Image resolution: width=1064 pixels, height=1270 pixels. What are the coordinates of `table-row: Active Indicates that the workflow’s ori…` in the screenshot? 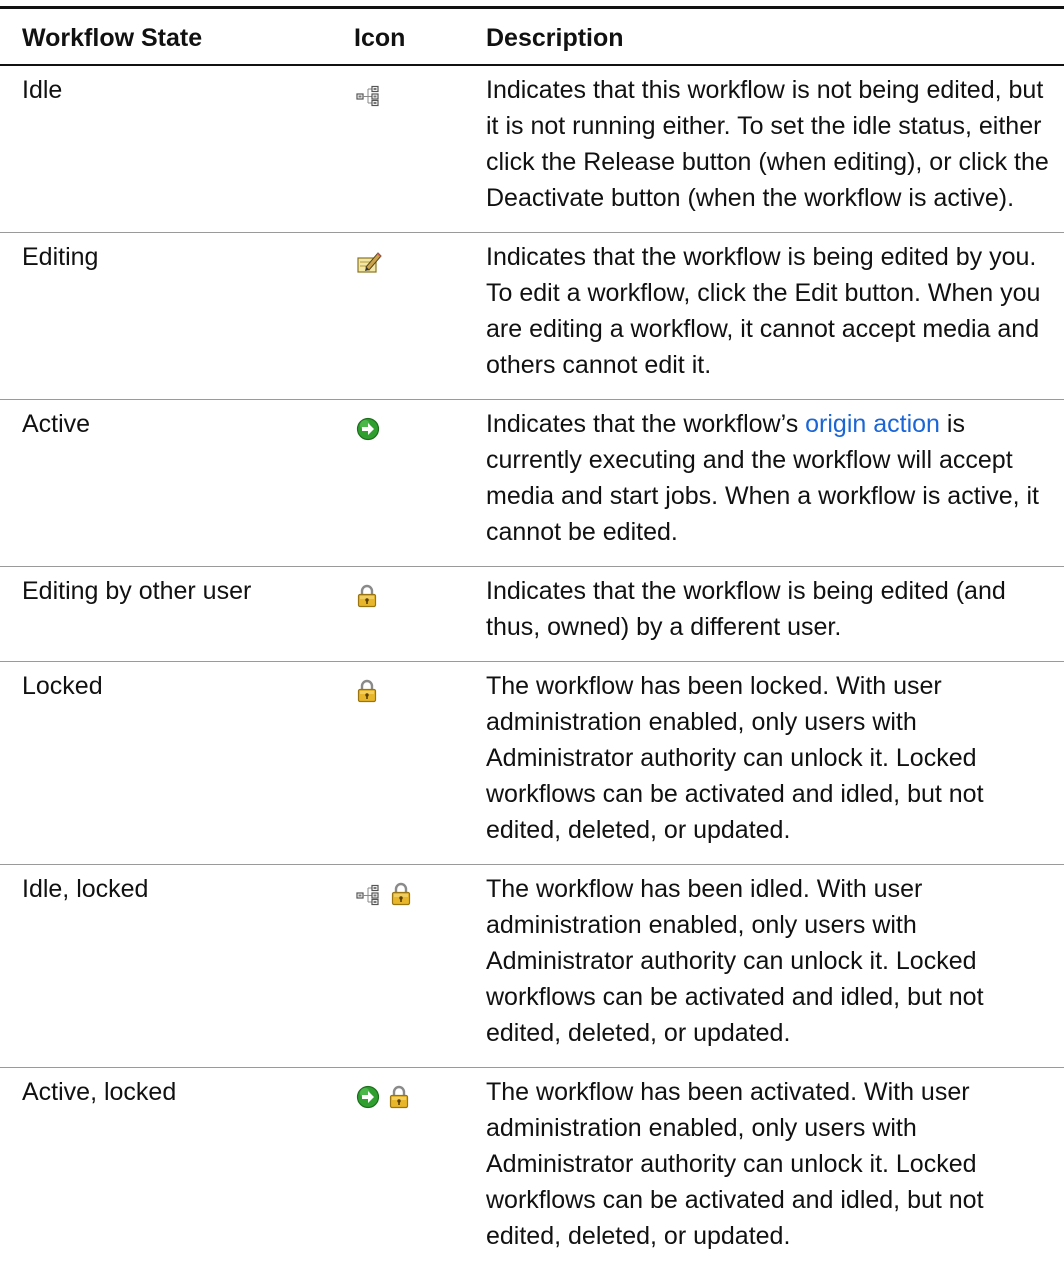 It's located at (532, 483).